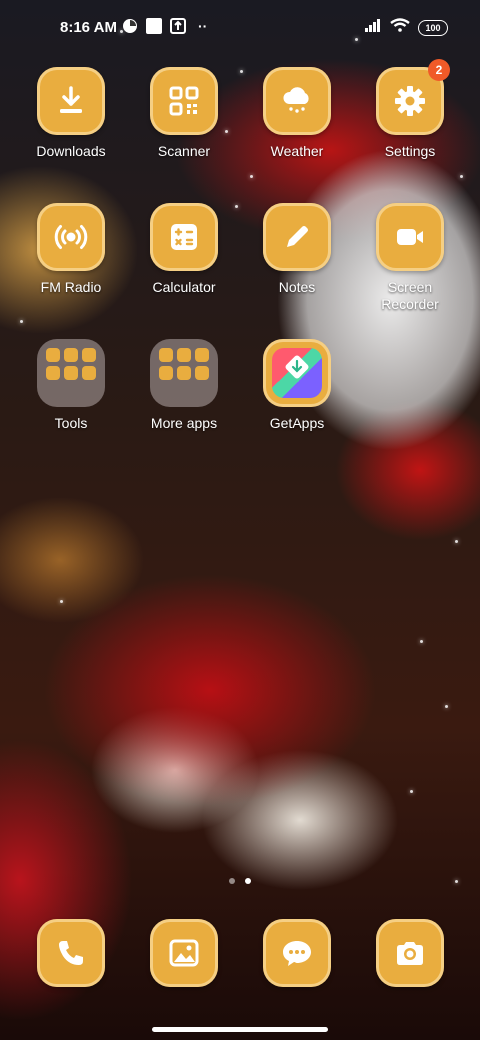 The image size is (480, 1040). Describe the element at coordinates (71, 237) in the screenshot. I see `radio-icon` at that location.